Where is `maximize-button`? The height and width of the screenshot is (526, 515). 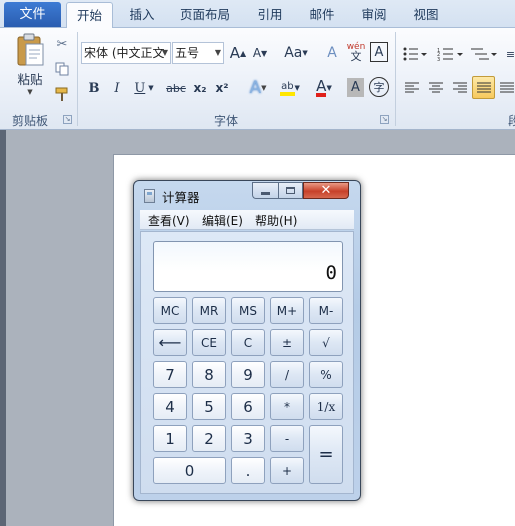 maximize-button is located at coordinates (290, 190).